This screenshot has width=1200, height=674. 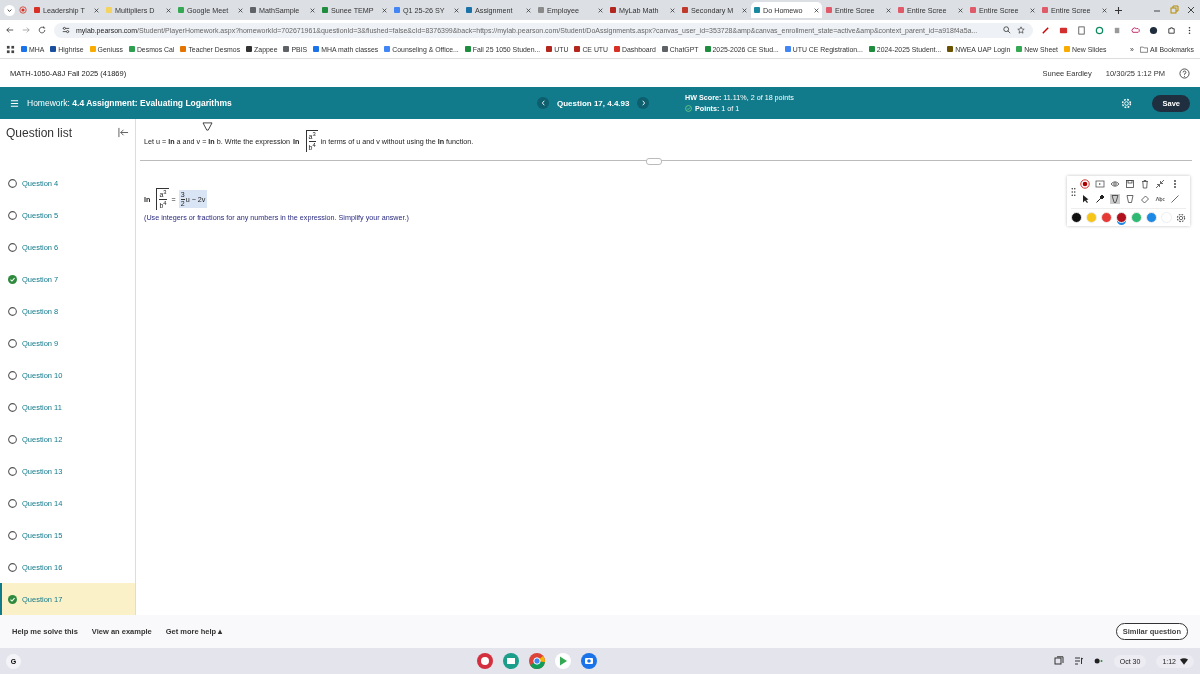 I want to click on menu-icon, so click(x=14, y=103).